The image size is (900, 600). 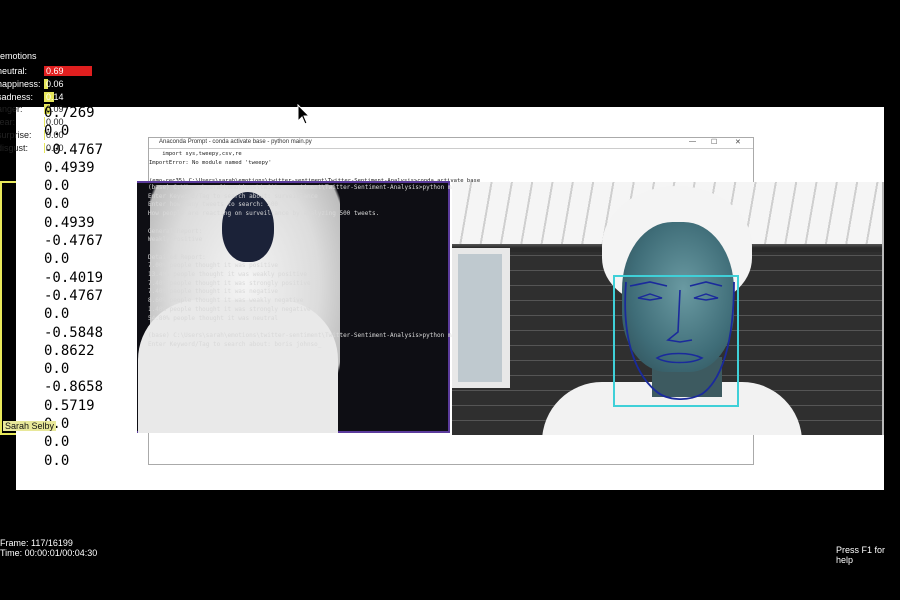 What do you see at coordinates (8, 122) in the screenshot?
I see `emotion-label: fear:` at bounding box center [8, 122].